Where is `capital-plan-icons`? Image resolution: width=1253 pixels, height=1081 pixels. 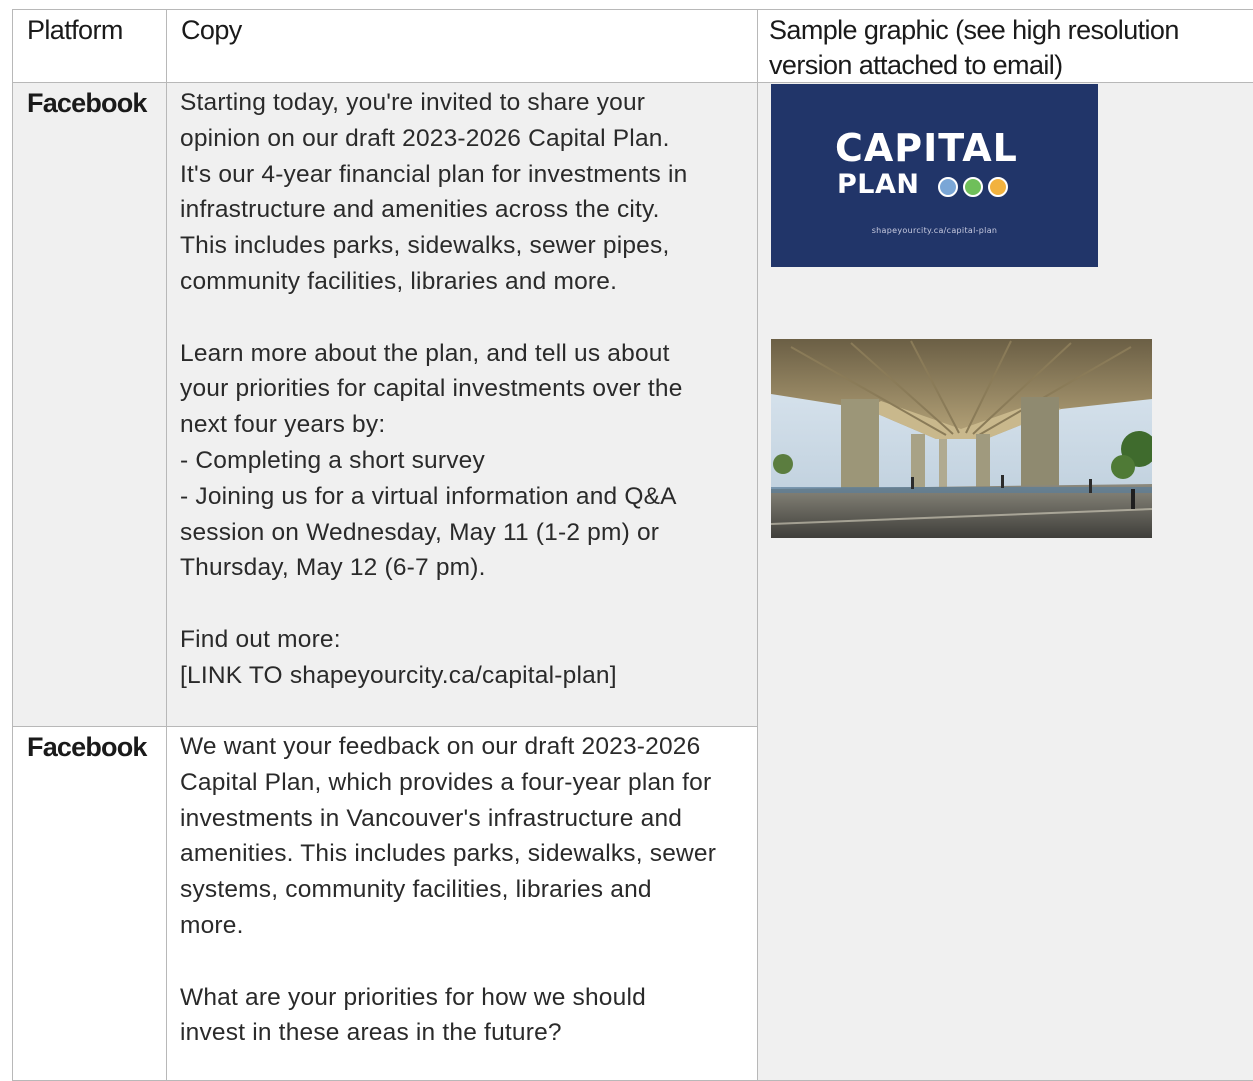
capital-plan-icons is located at coordinates (973, 187).